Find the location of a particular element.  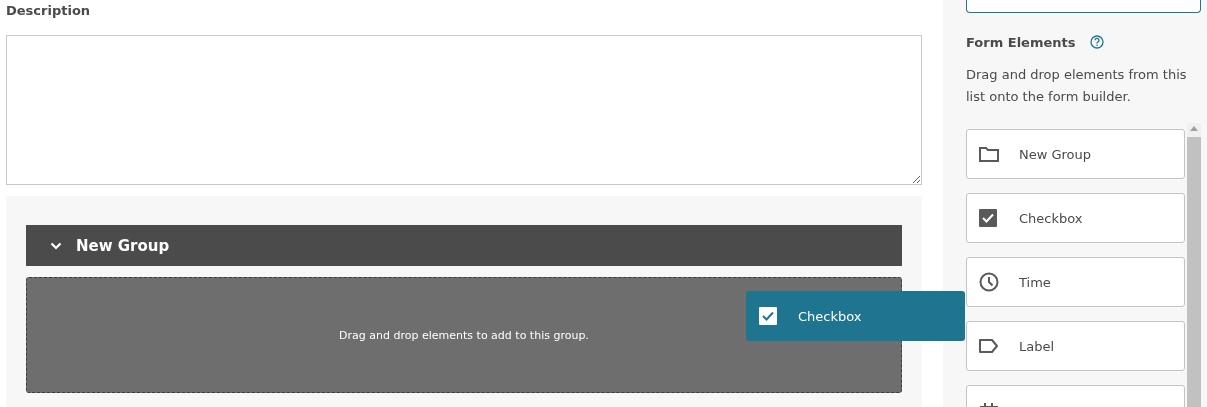

drop-hint: Drag and drop elements to add to this group. is located at coordinates (464, 335).